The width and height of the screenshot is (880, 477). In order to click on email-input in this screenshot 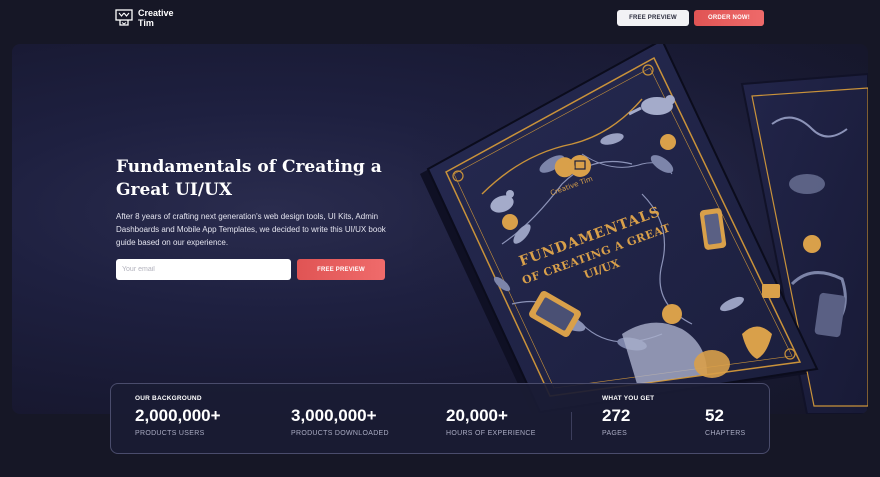, I will do `click(203, 269)`.